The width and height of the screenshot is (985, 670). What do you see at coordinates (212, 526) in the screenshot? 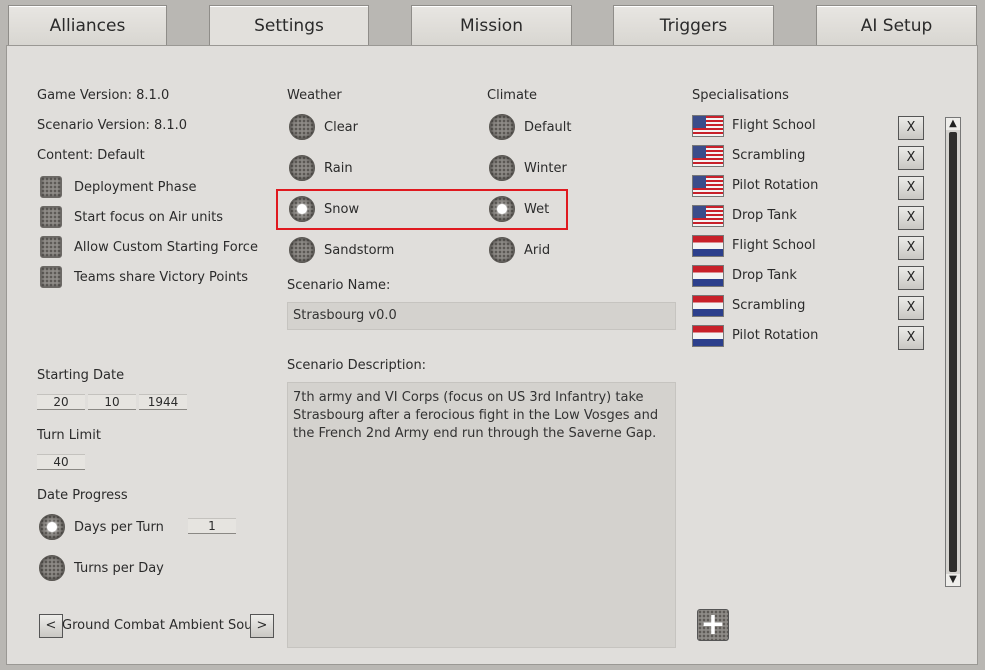
I see `days-per-turn-input: 1` at bounding box center [212, 526].